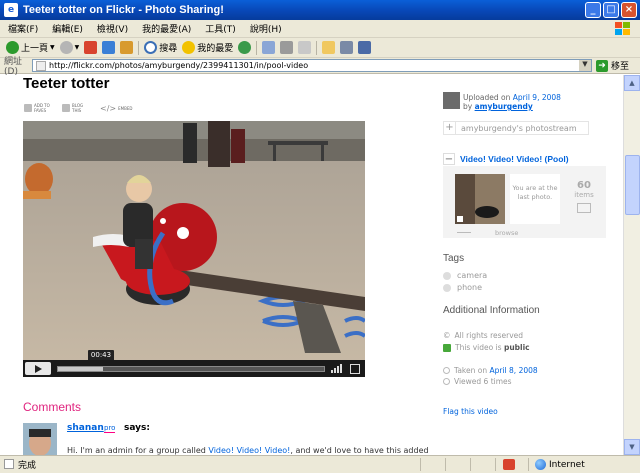 This screenshot has height=473, width=640. Describe the element at coordinates (447, 347) in the screenshot. I see `public-icon` at that location.